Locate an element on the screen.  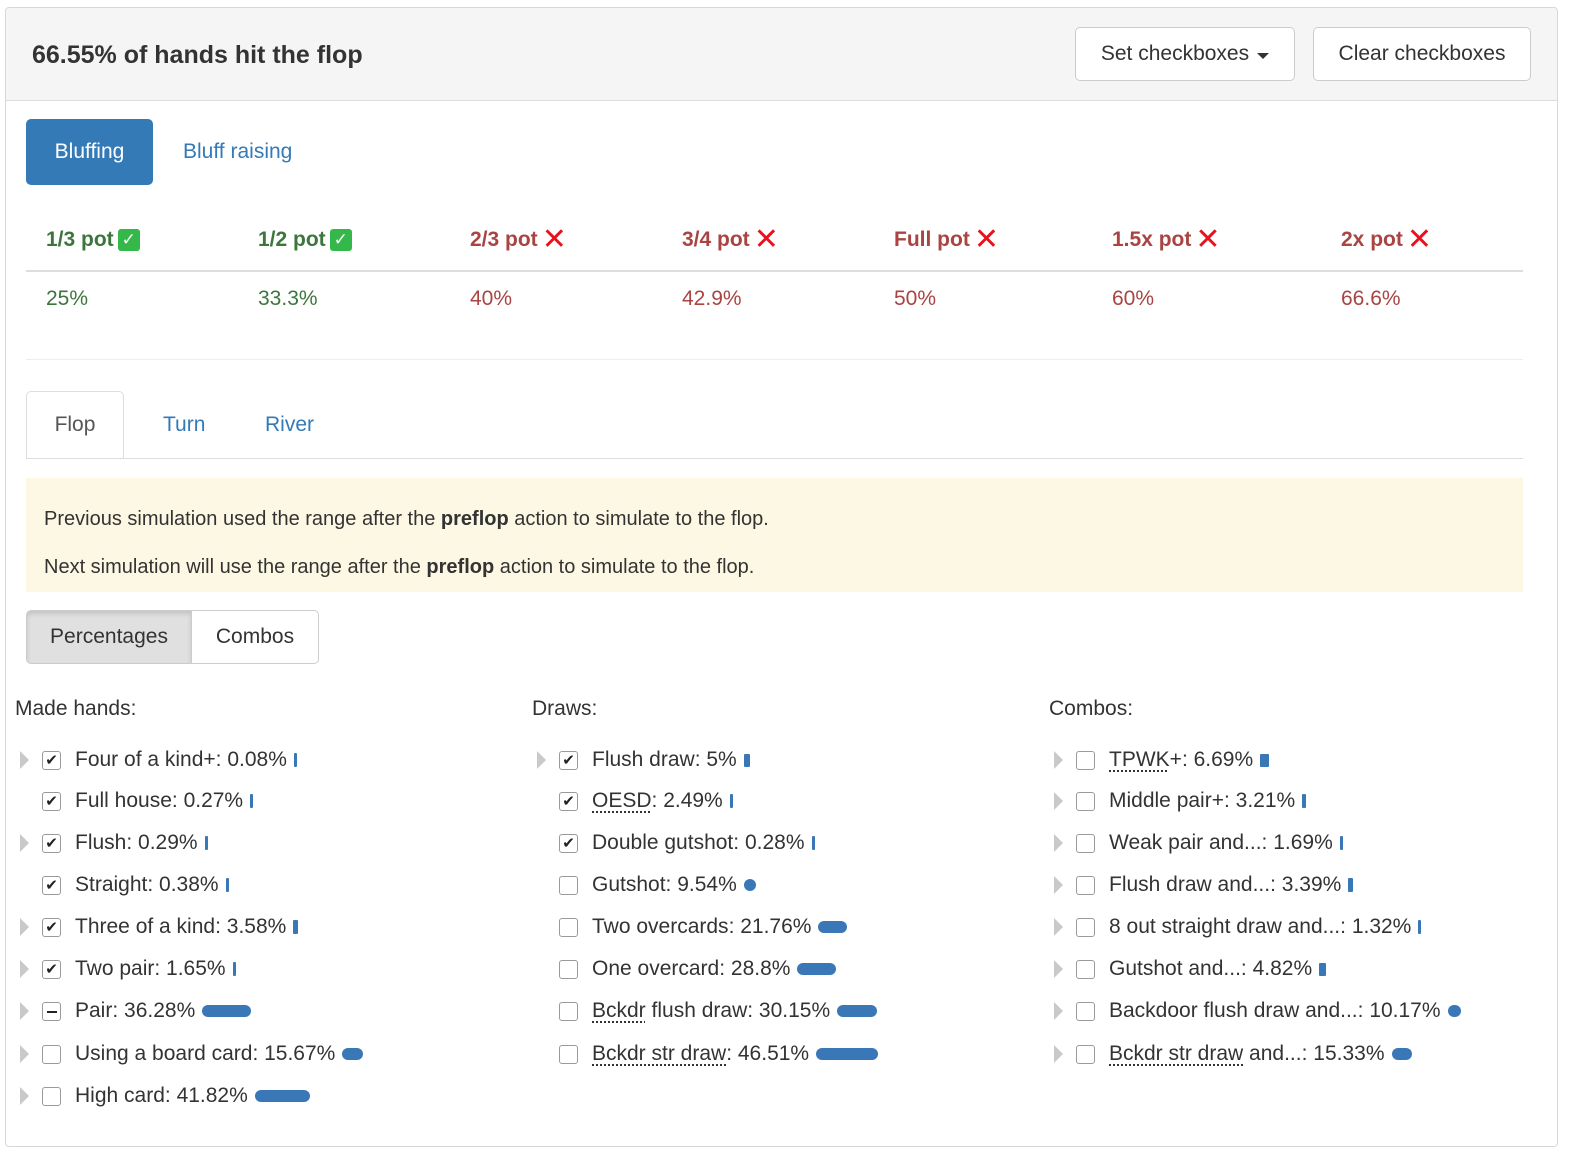
clear-checkboxes-button: Clear checkboxes is located at coordinates (1422, 54).